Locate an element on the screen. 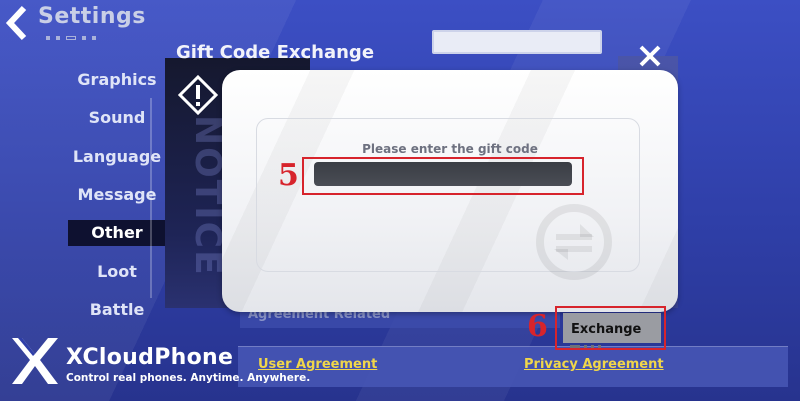  settings-field-top is located at coordinates (517, 42).